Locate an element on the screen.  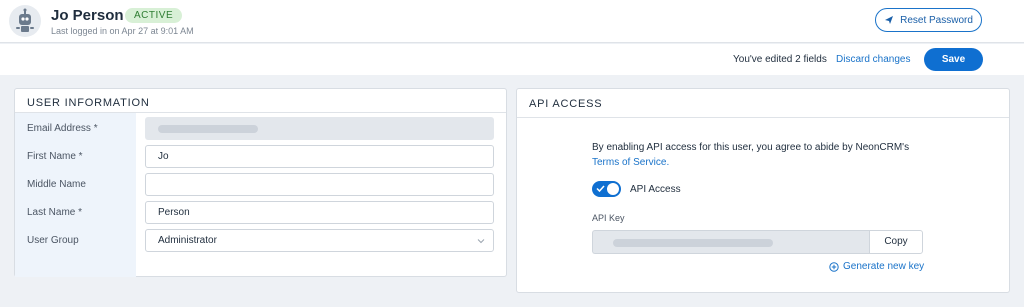
toggle-knob is located at coordinates (613, 189).